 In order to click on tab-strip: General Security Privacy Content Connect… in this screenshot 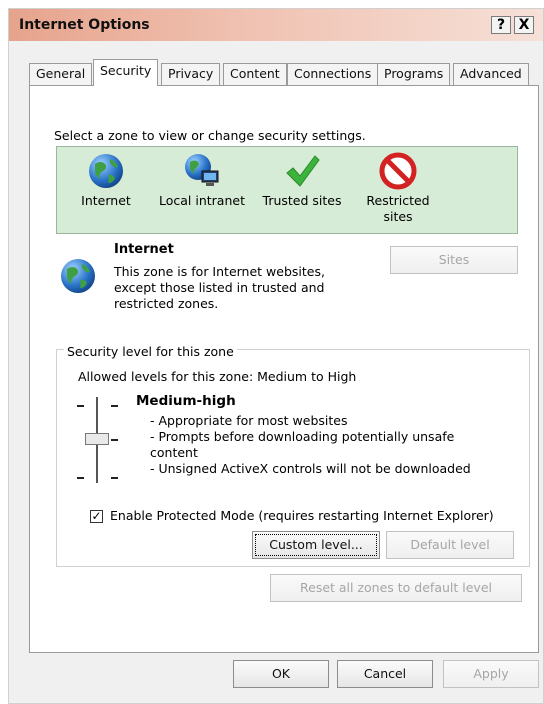, I will do `click(284, 72)`.